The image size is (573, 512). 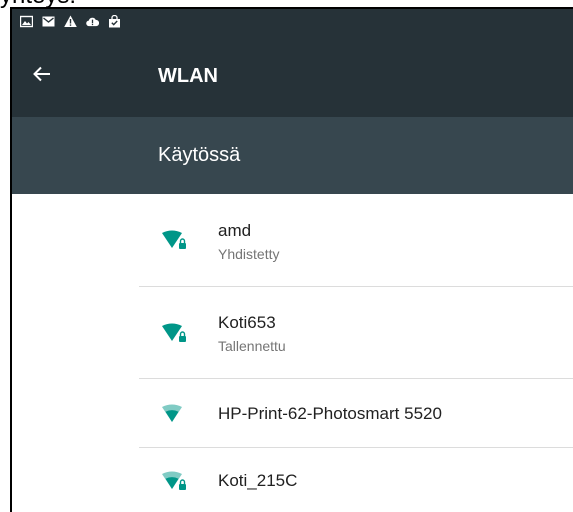 I want to click on image-icon, so click(x=26, y=21).